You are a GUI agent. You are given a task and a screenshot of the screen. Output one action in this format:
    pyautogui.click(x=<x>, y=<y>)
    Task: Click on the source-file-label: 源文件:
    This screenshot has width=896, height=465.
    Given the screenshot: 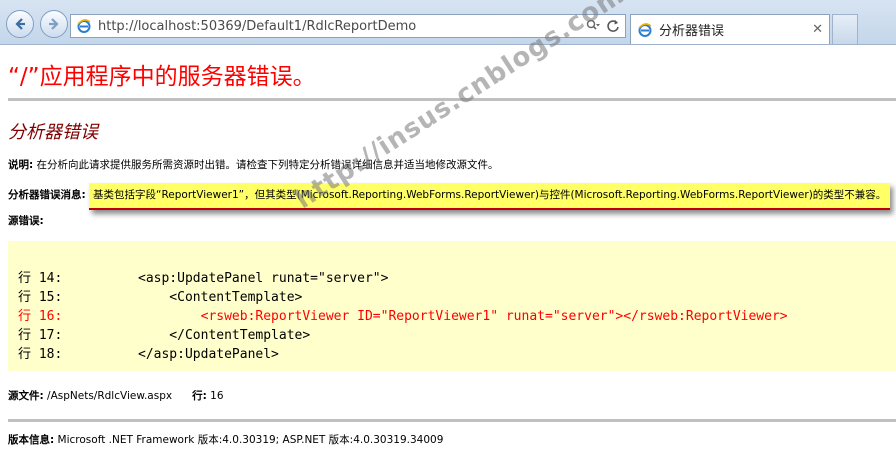 What is the action you would take?
    pyautogui.click(x=26, y=396)
    